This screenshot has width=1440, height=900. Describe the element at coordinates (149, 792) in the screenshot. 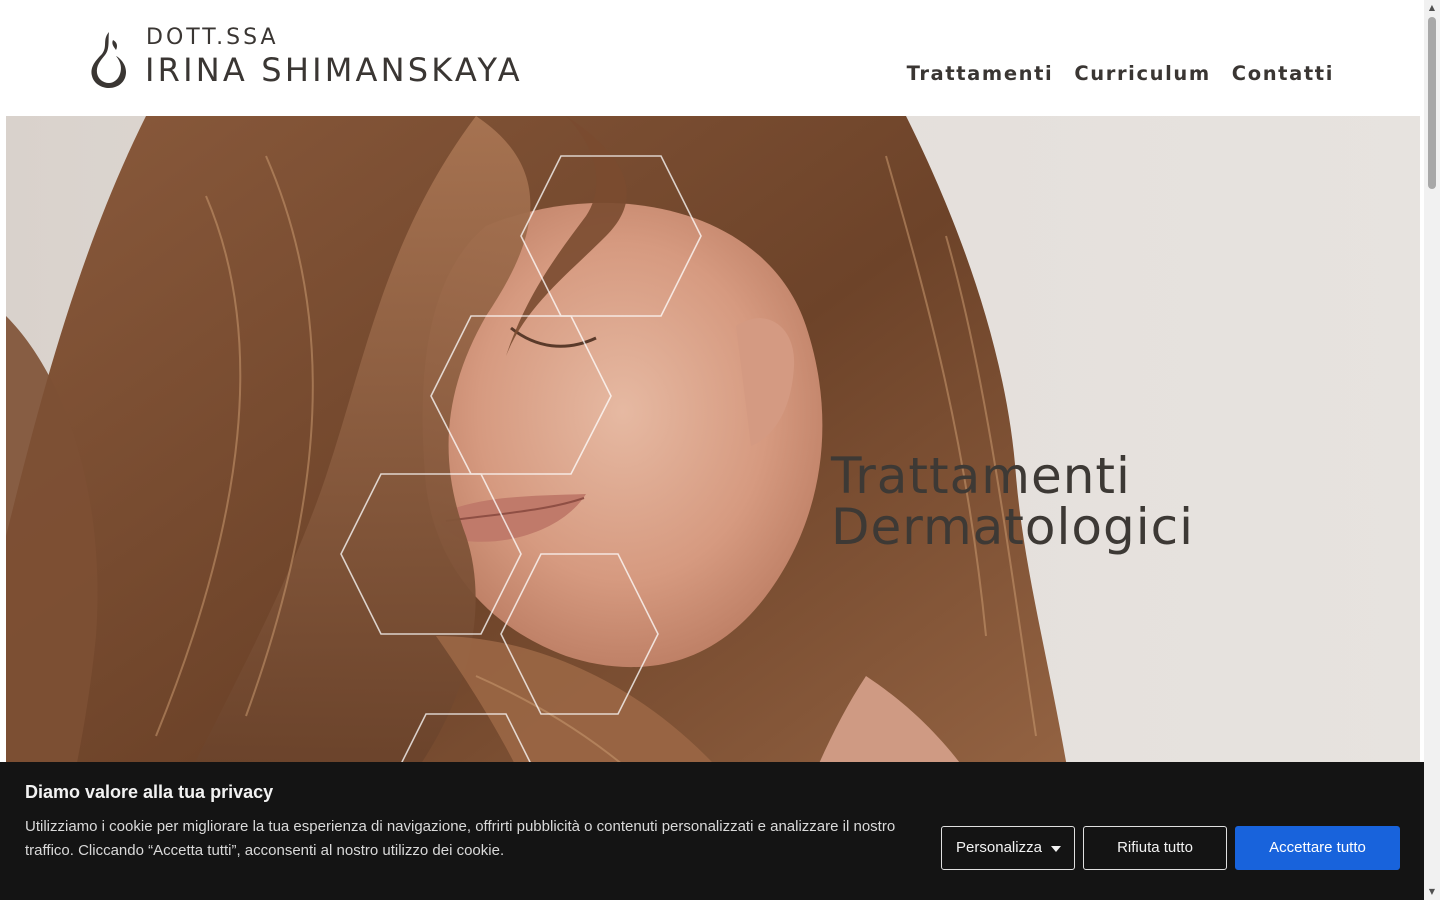

I see `cookie-banner-title: Diamo valore alla tua privacy` at that location.